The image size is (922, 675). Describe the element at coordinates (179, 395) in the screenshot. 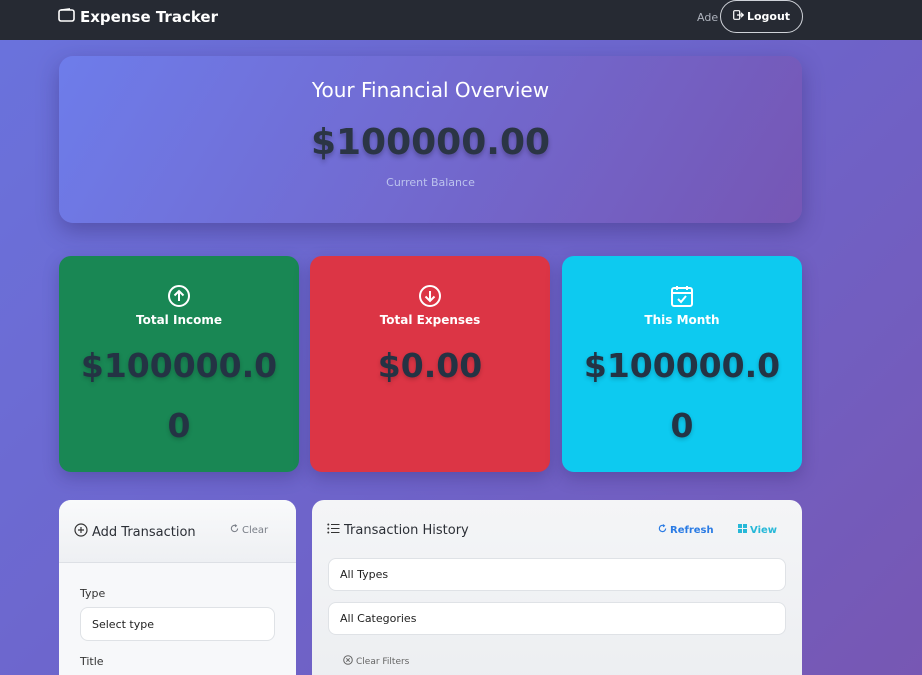

I see `total-income-value: $100000.00` at that location.